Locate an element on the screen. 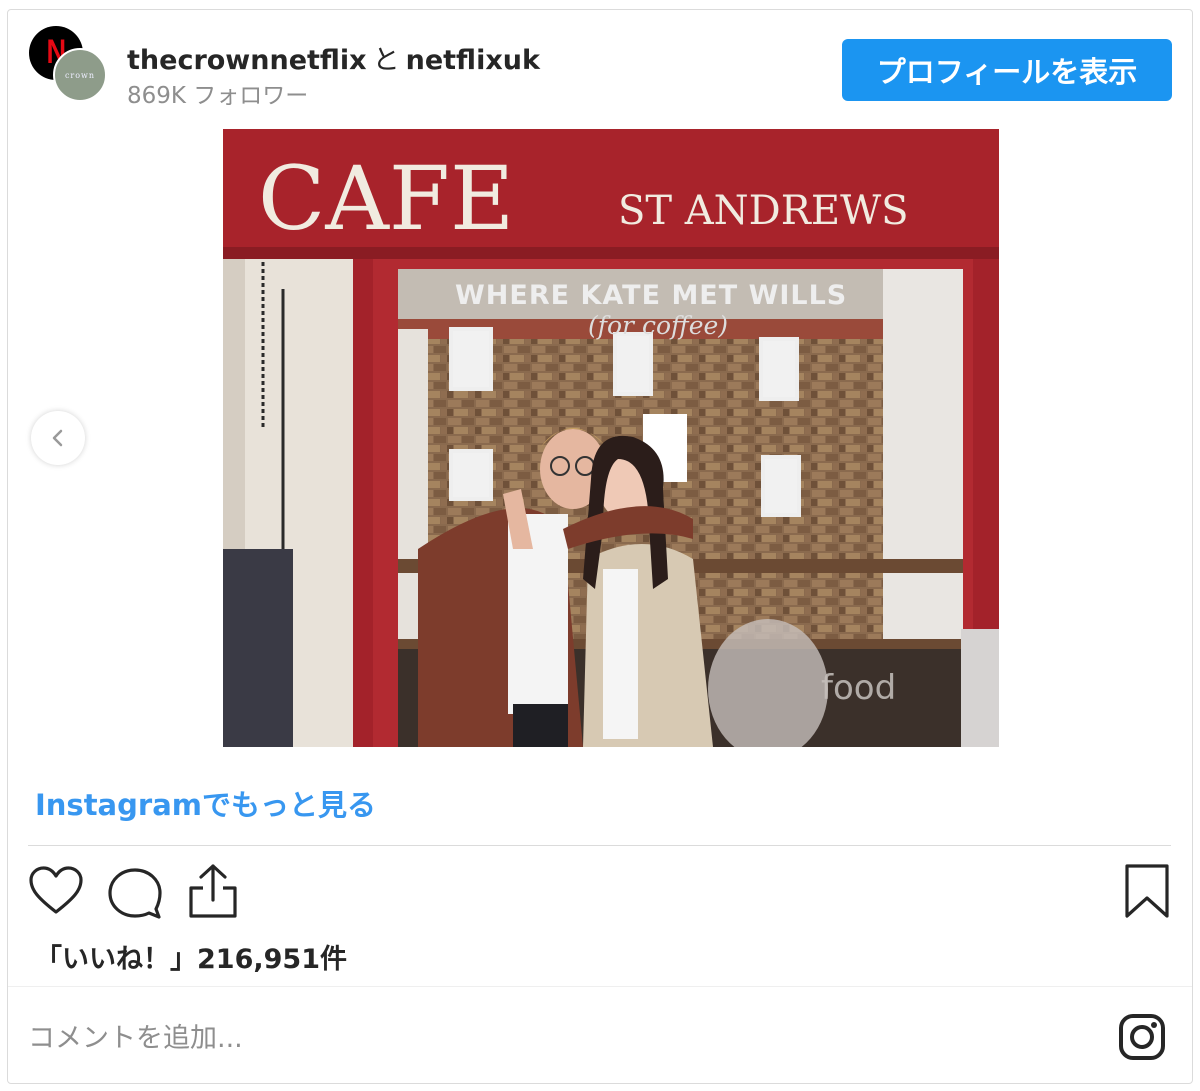  carousel-prev-button is located at coordinates (58, 438).